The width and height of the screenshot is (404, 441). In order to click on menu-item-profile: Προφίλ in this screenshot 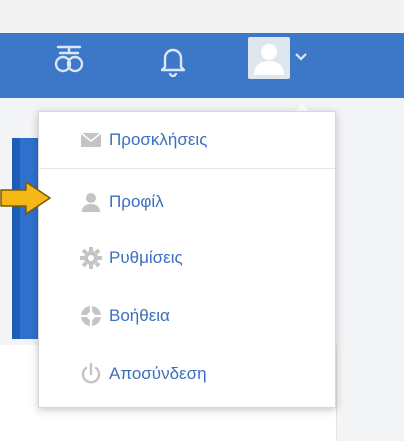, I will do `click(187, 202)`.